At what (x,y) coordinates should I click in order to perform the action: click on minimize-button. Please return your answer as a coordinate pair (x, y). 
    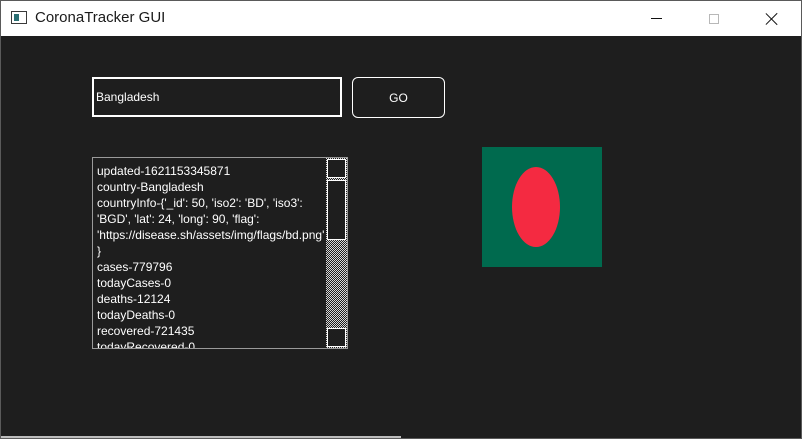
    Looking at the image, I should click on (656, 18).